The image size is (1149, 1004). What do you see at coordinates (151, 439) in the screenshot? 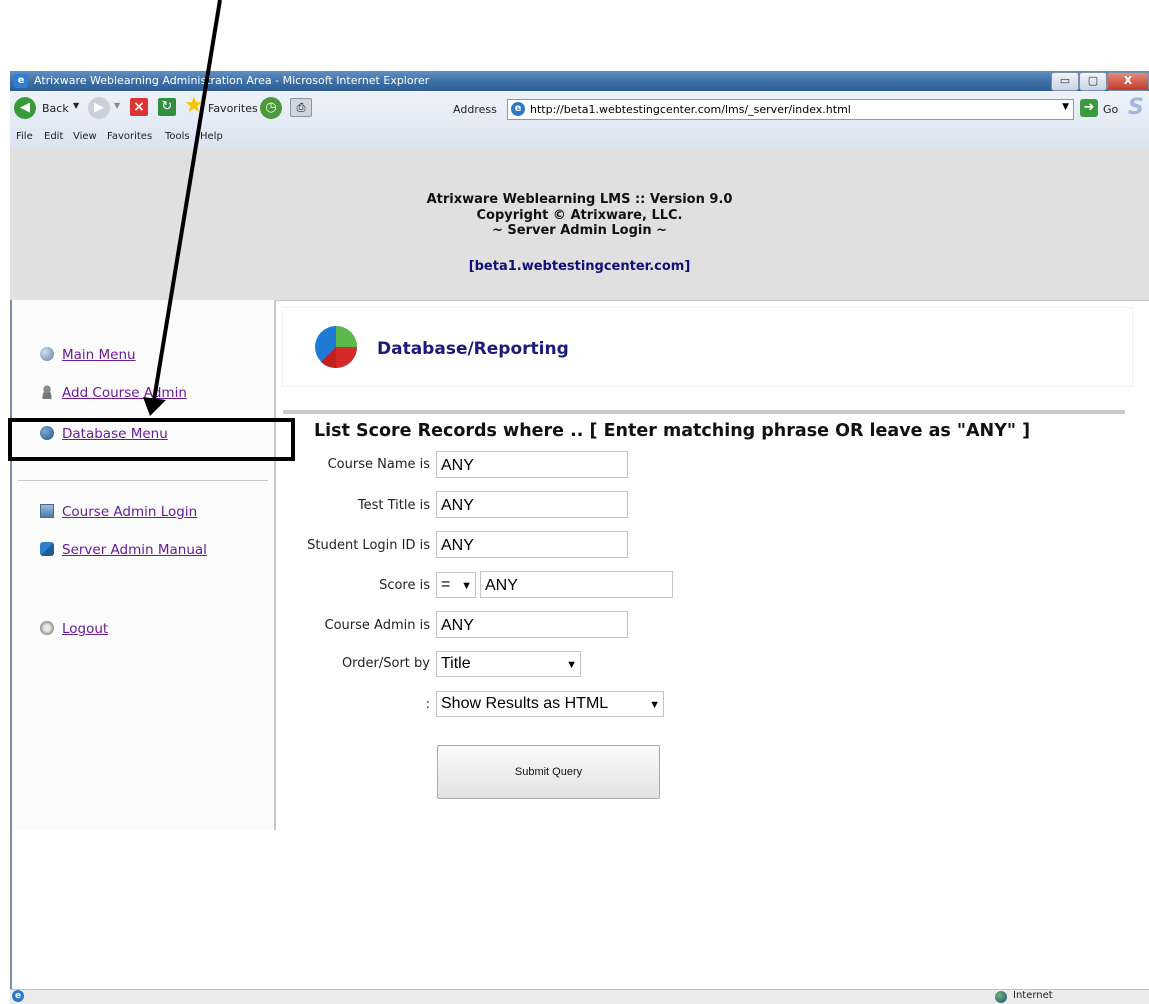
I see `annotation-highlight-box` at bounding box center [151, 439].